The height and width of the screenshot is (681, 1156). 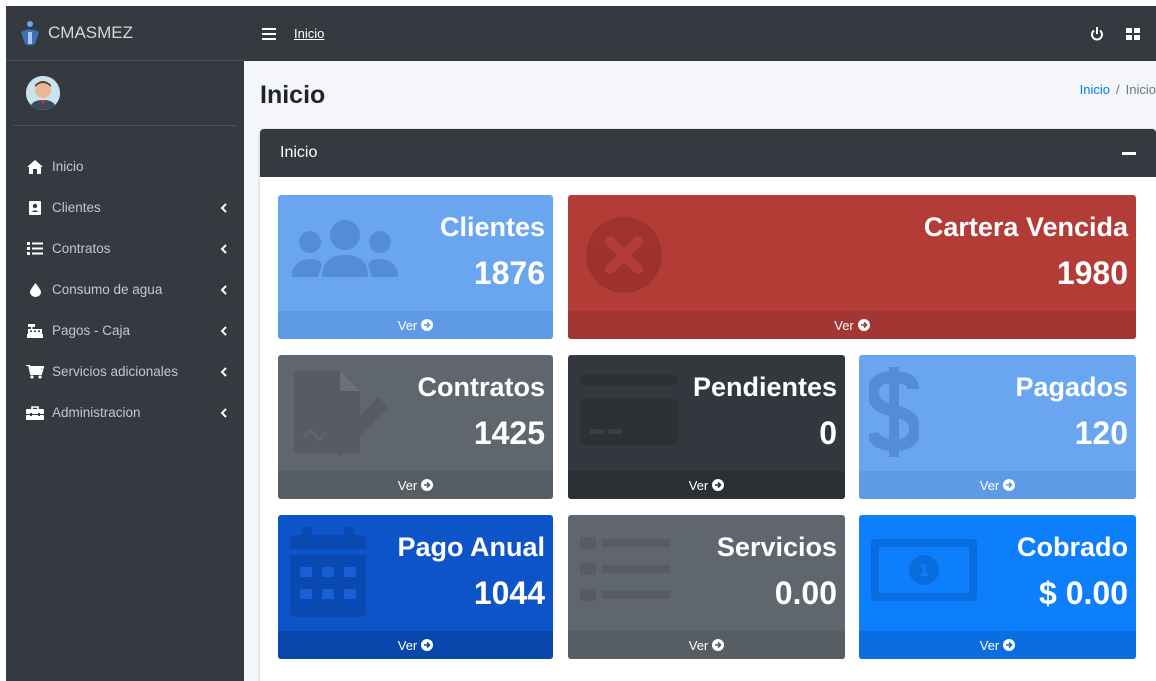 I want to click on collapse-minus-icon, so click(x=1129, y=153).